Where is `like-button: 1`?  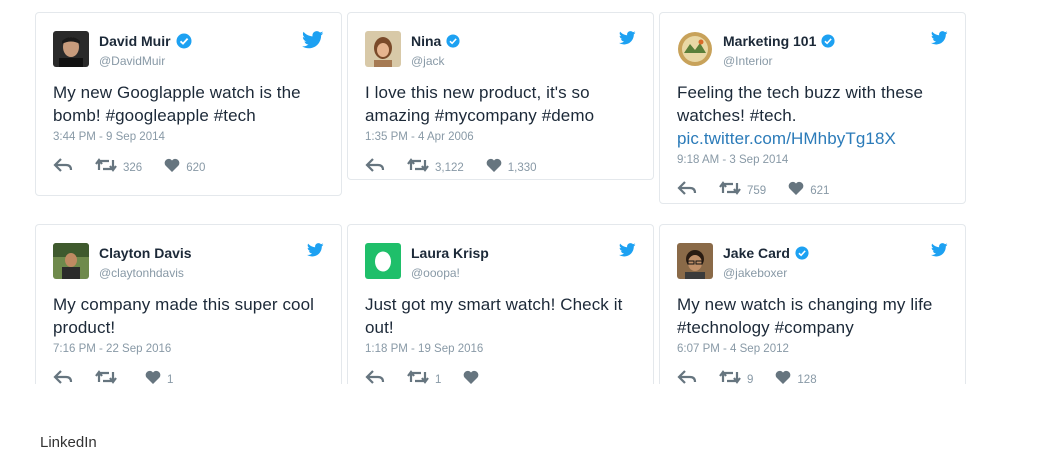
like-button: 1 is located at coordinates (159, 376).